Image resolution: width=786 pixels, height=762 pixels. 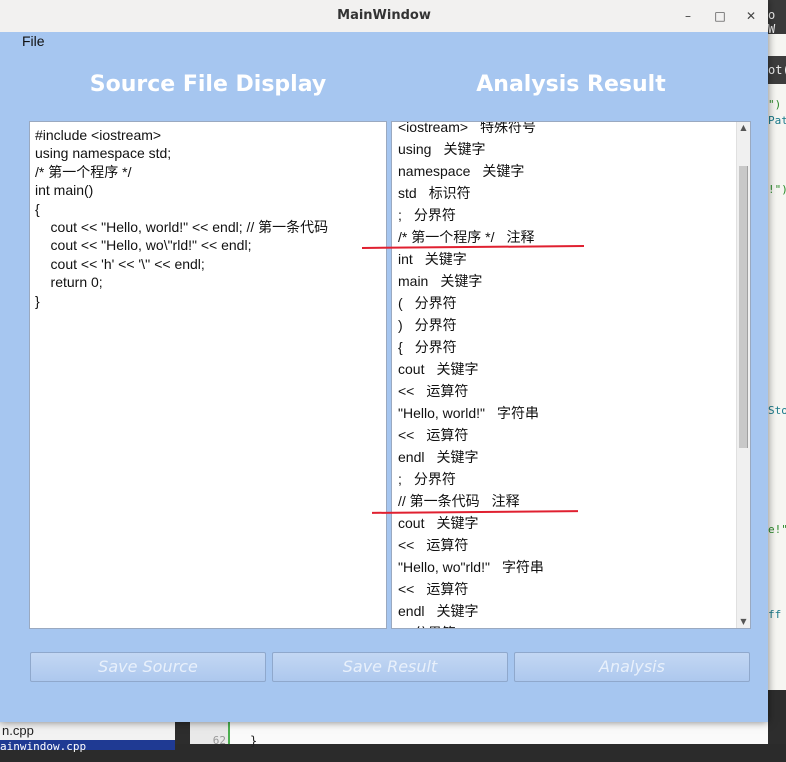 I want to click on token-text: namespace, so click(x=434, y=171).